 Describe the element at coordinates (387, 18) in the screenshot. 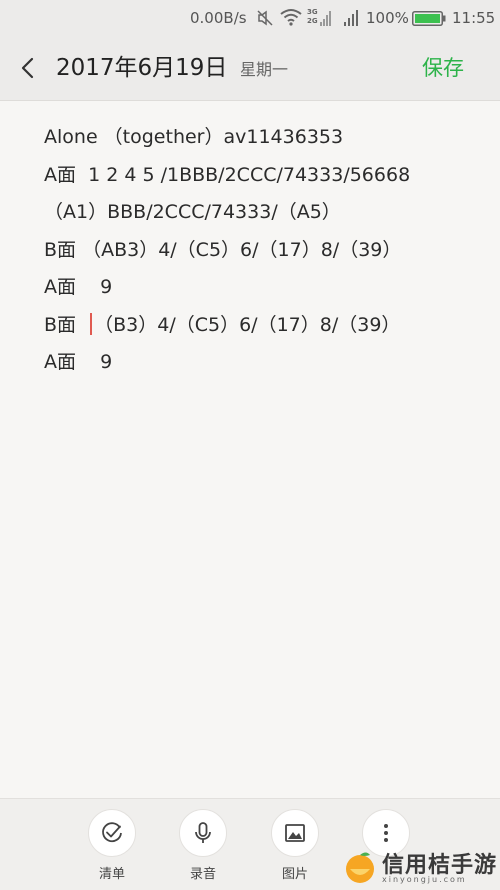

I see `battery-percent: 100%` at that location.